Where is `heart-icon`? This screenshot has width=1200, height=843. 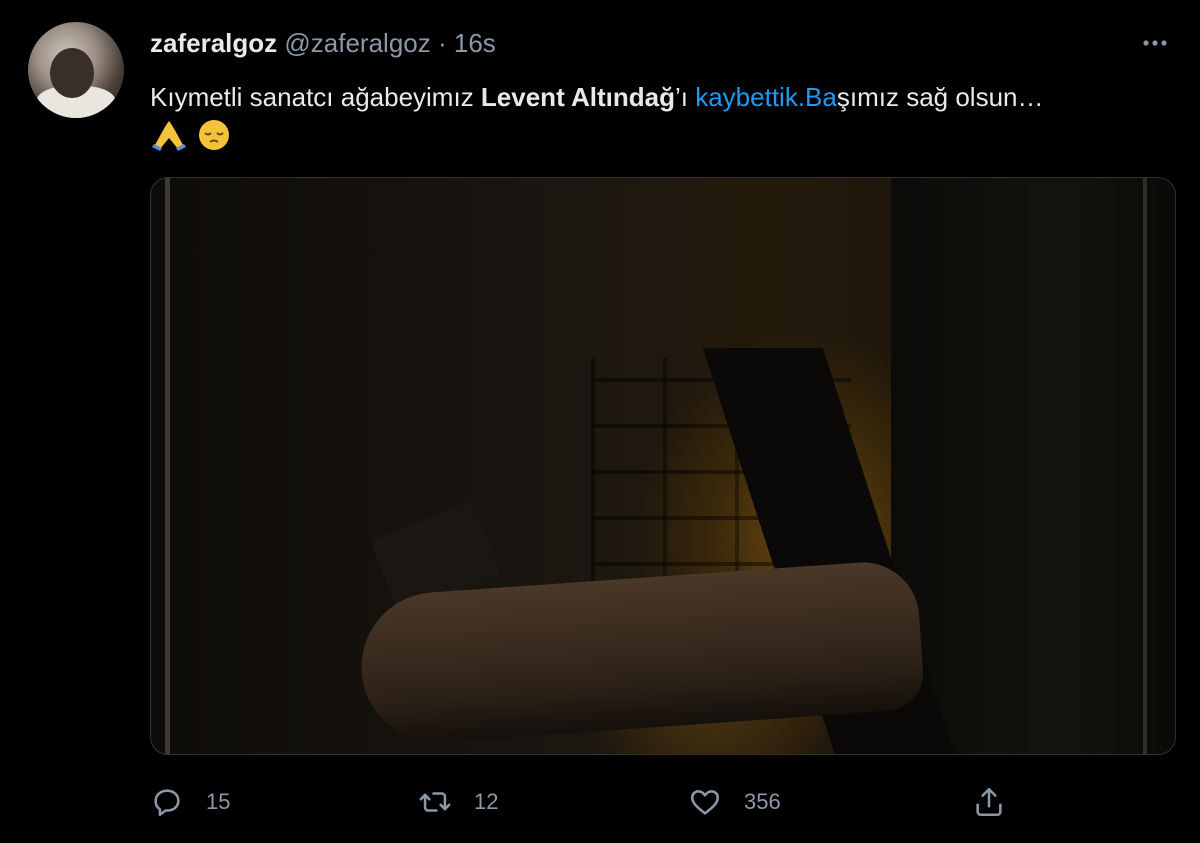 heart-icon is located at coordinates (705, 802).